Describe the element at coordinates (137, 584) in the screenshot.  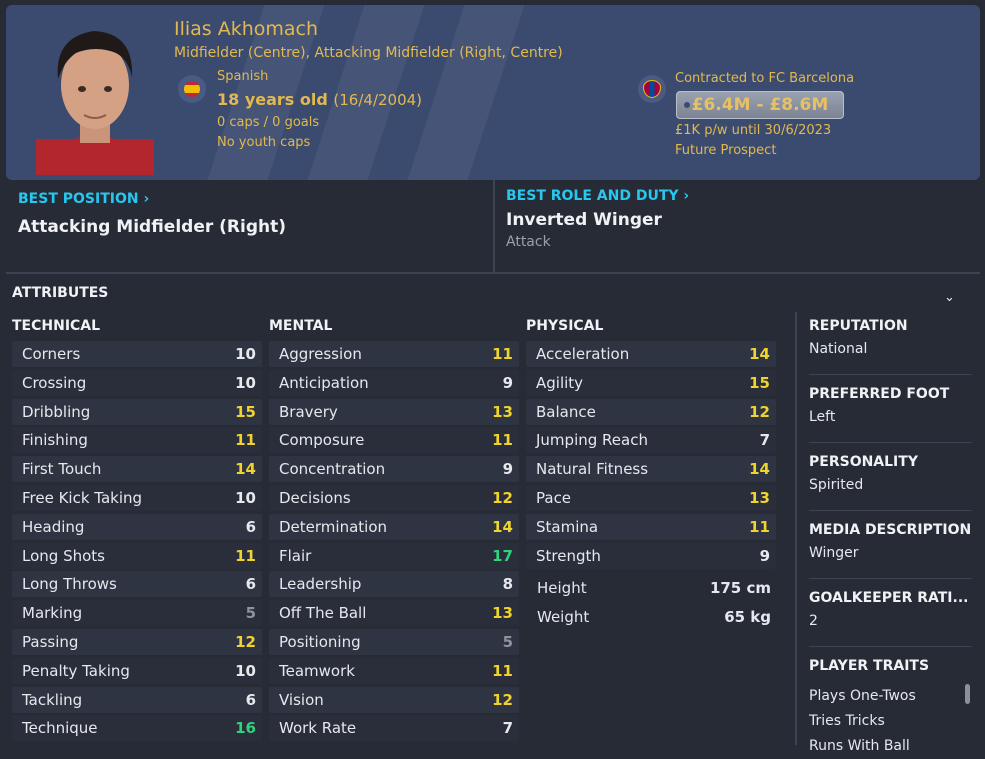
I see `technical-attribute-row: Long Throws 6` at that location.